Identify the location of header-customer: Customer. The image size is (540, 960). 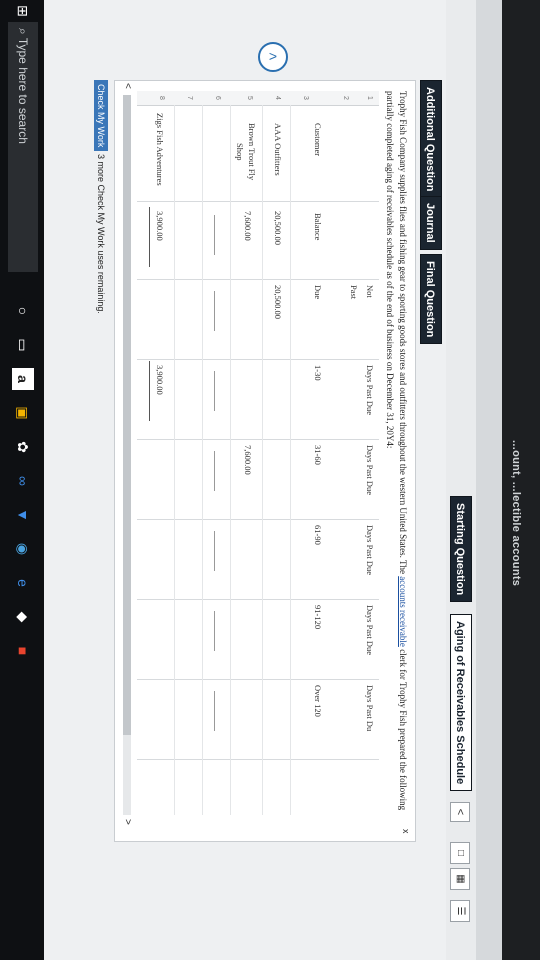
(318, 140).